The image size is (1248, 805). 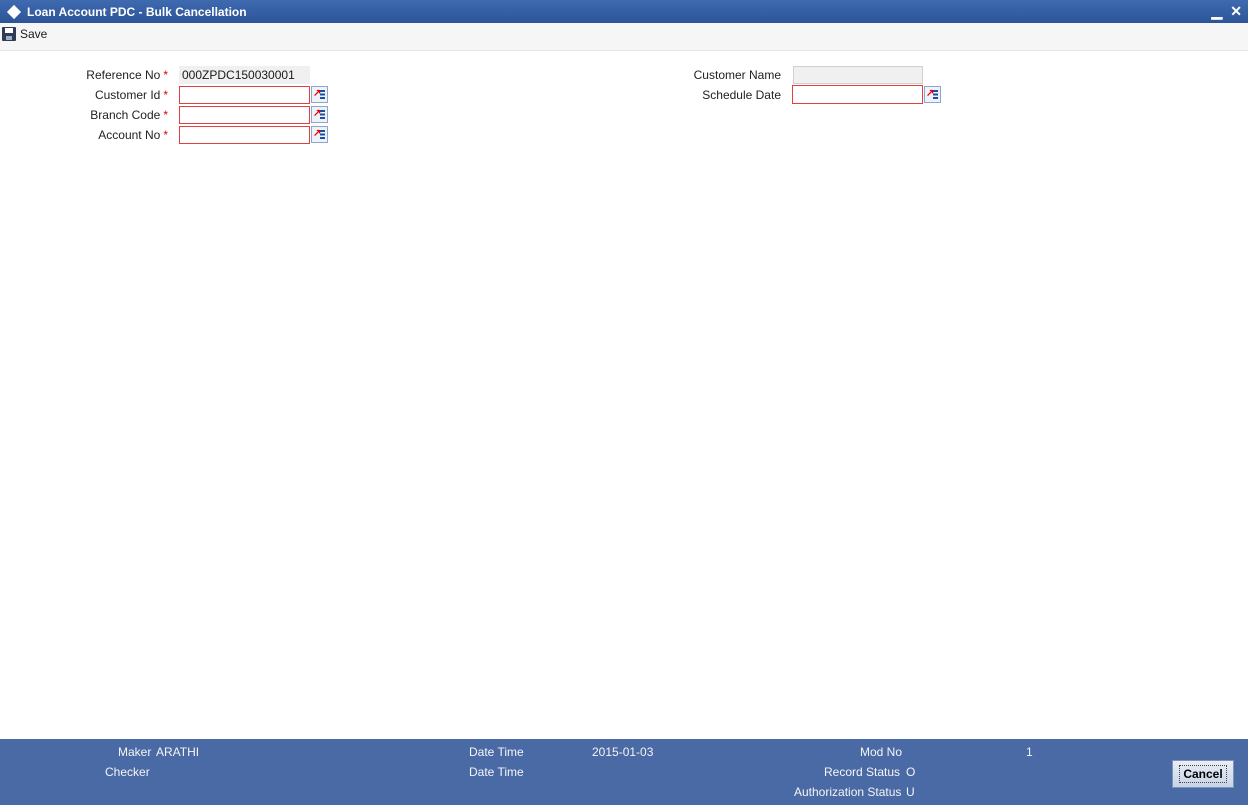 I want to click on schedule-date-input, so click(x=857, y=94).